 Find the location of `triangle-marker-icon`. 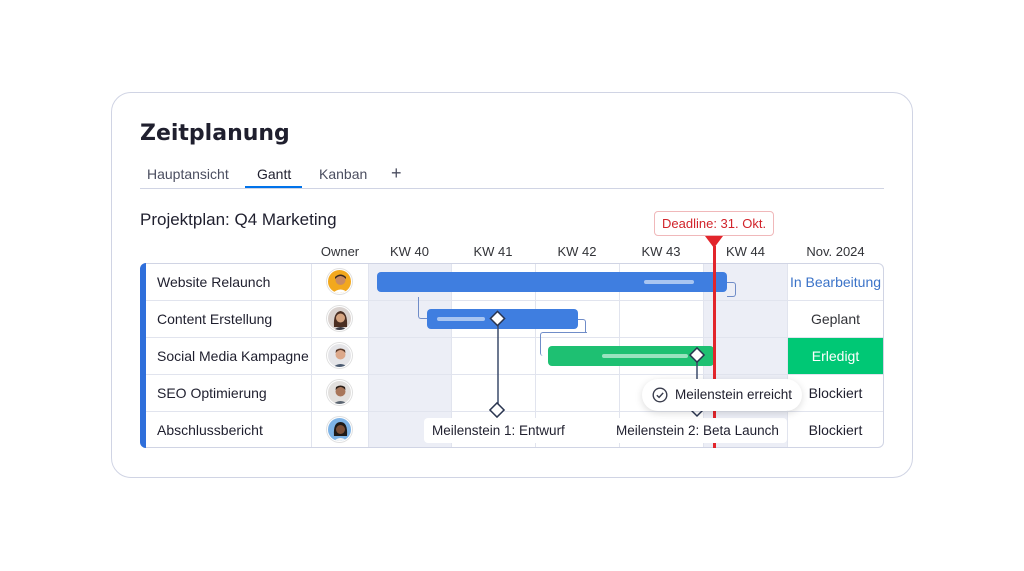

triangle-marker-icon is located at coordinates (714, 242).